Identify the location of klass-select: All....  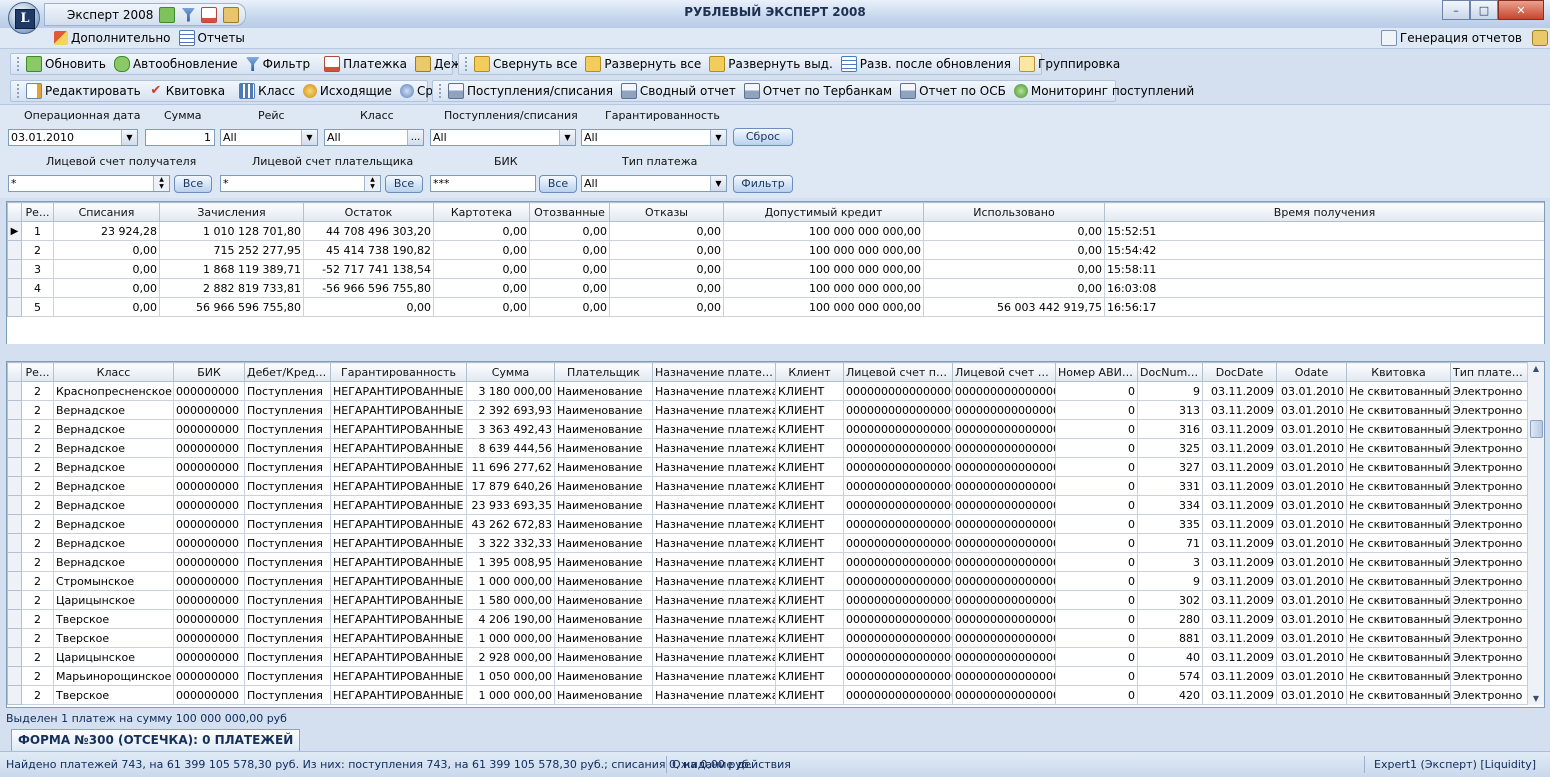
(374, 137).